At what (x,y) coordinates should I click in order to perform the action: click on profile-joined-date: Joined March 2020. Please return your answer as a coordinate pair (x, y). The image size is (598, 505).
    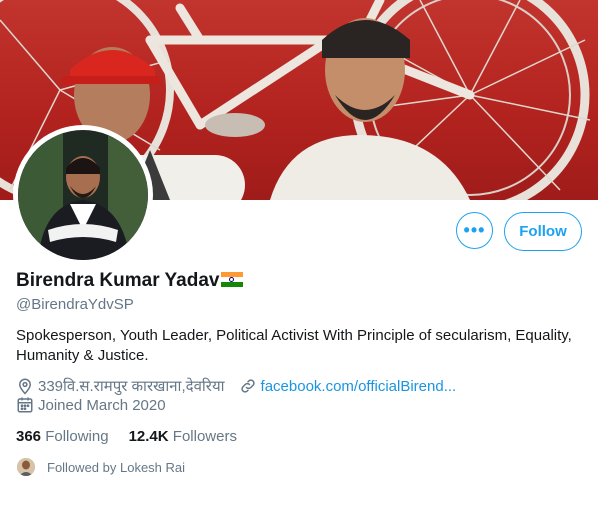
    Looking at the image, I should click on (102, 405).